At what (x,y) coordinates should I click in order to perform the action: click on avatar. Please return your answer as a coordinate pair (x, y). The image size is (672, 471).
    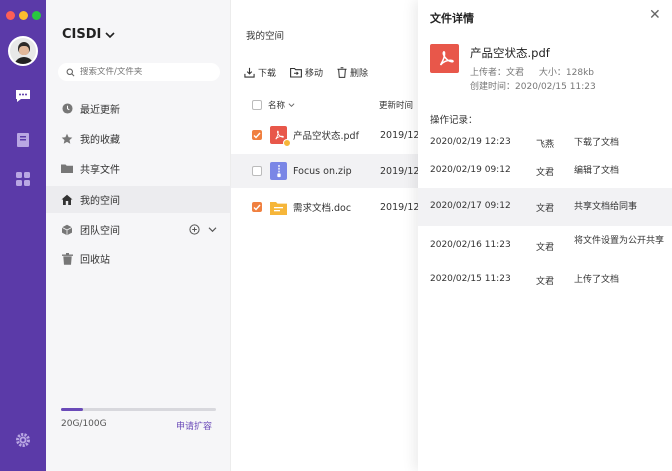
    Looking at the image, I should click on (23, 51).